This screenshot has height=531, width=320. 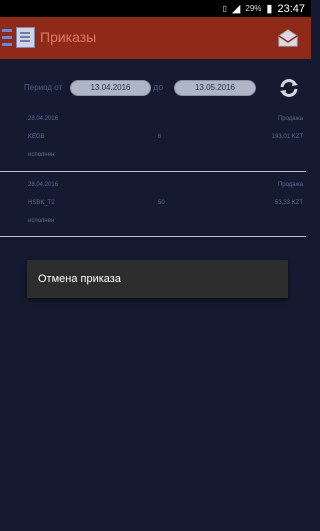 I want to click on battery-percent: 29%, so click(x=253, y=8).